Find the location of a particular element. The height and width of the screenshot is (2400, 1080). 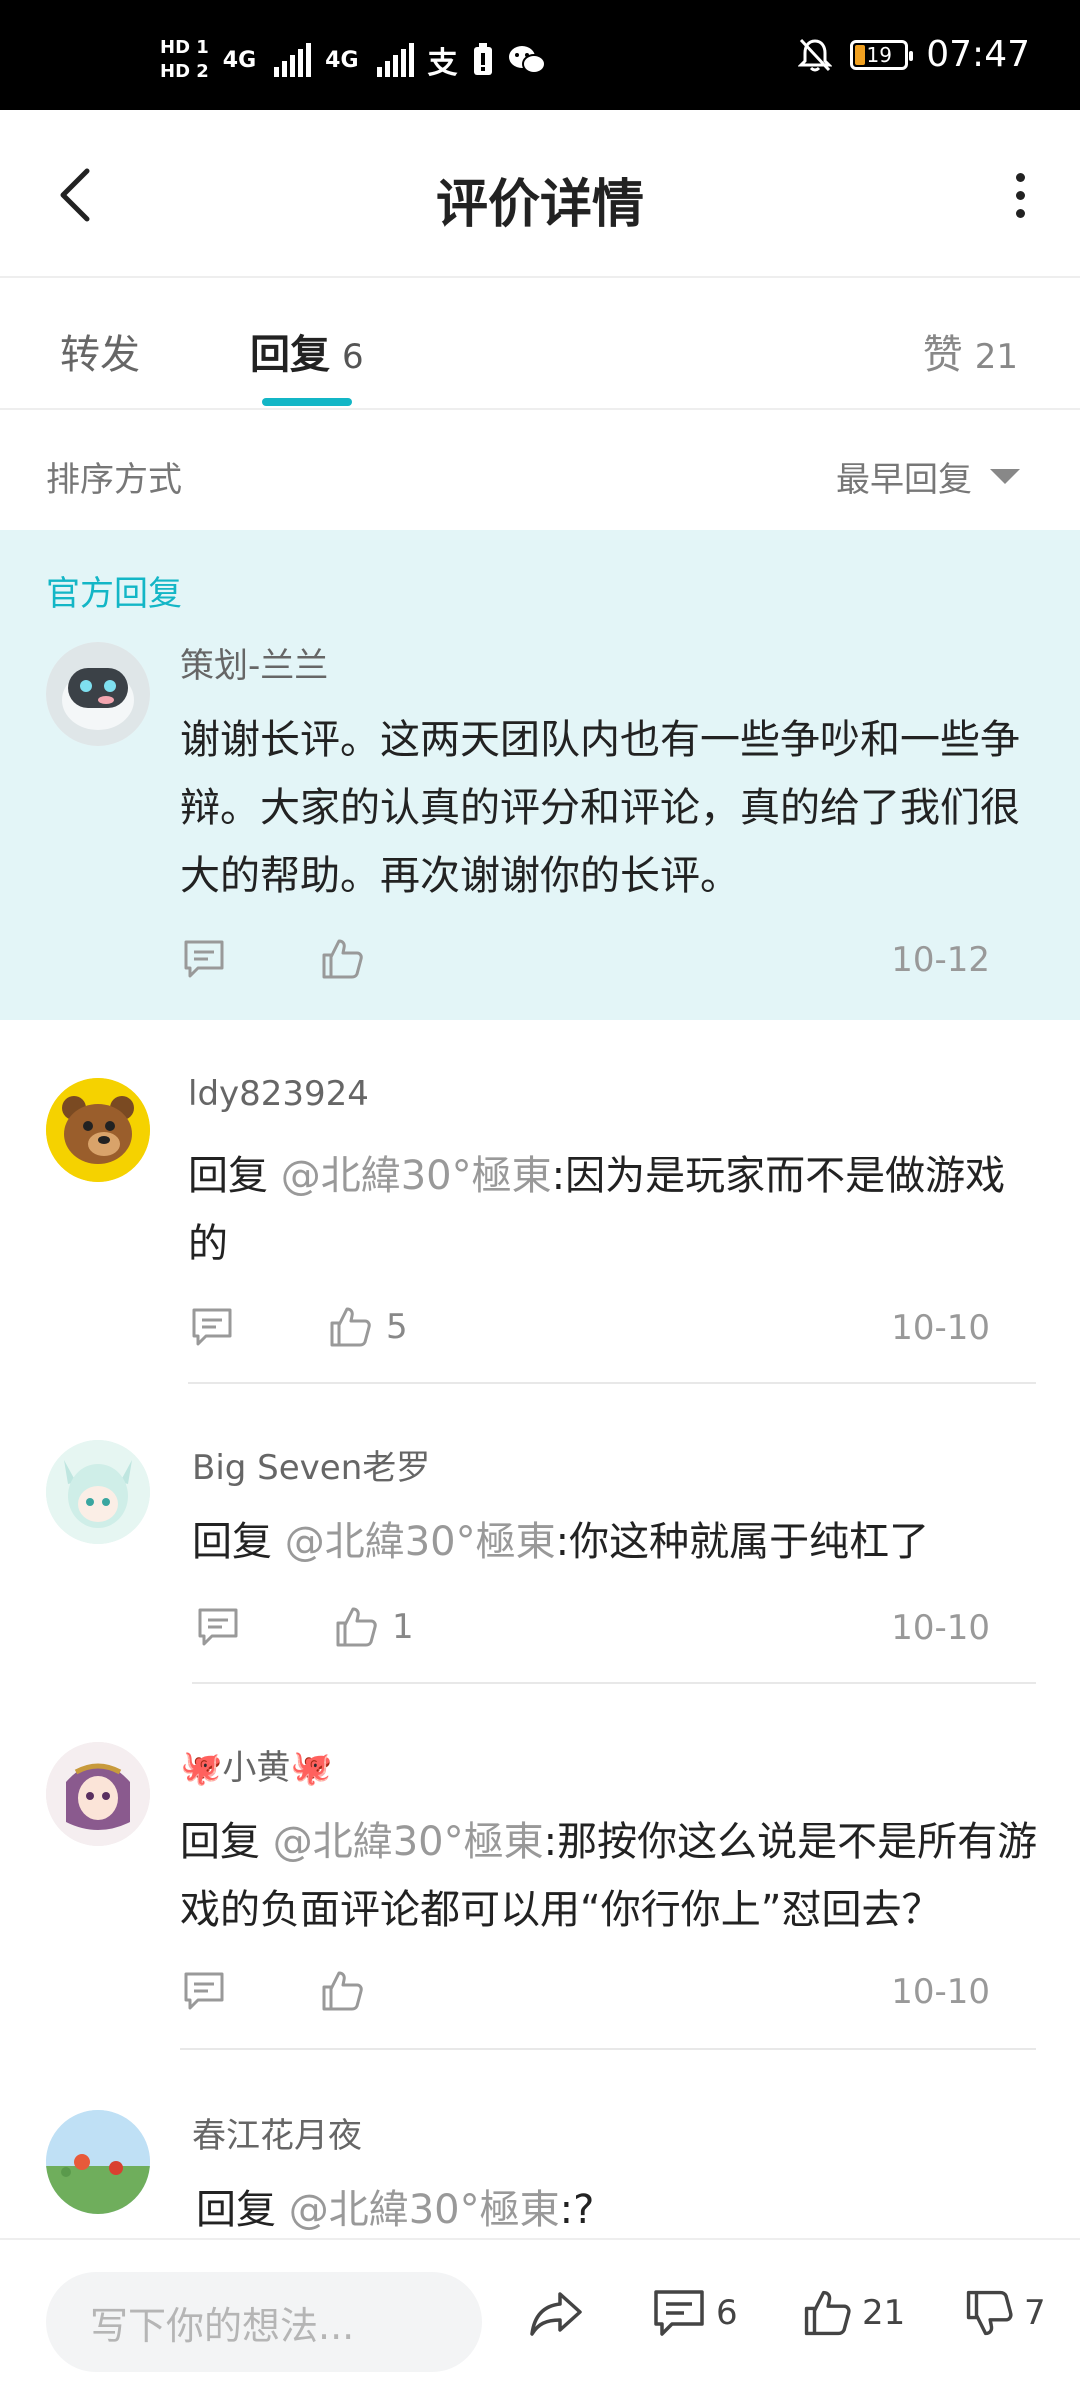

official-reply-label: 官方回复 is located at coordinates (114, 594).